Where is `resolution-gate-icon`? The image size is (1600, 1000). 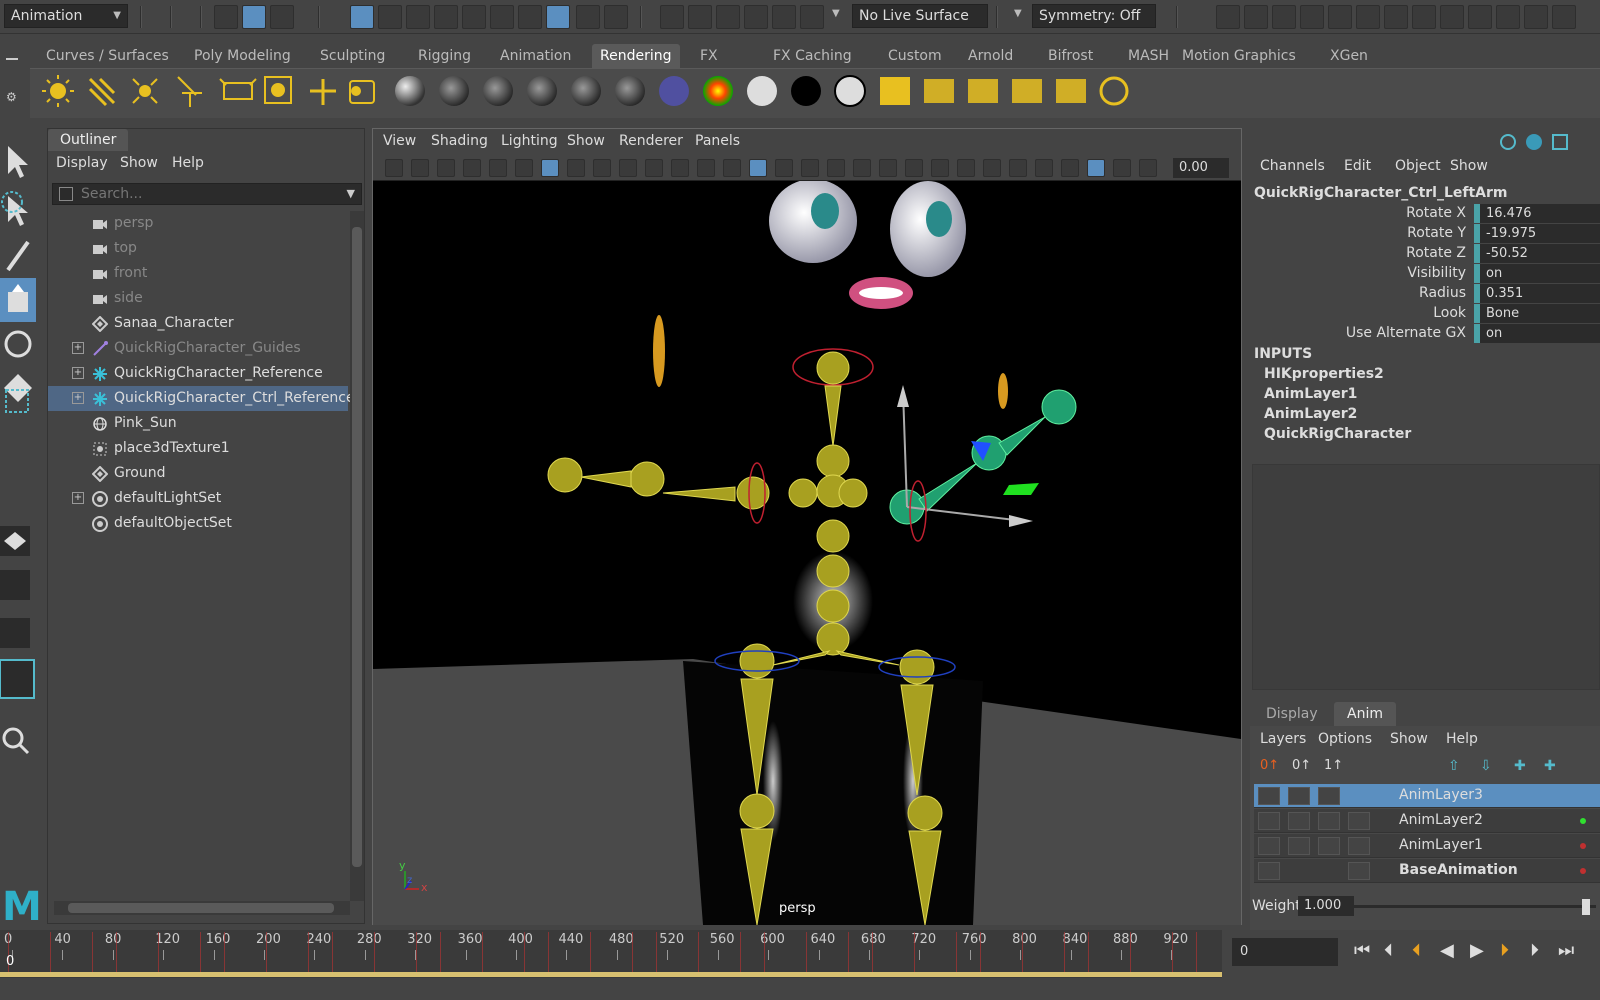
resolution-gate-icon is located at coordinates (602, 168).